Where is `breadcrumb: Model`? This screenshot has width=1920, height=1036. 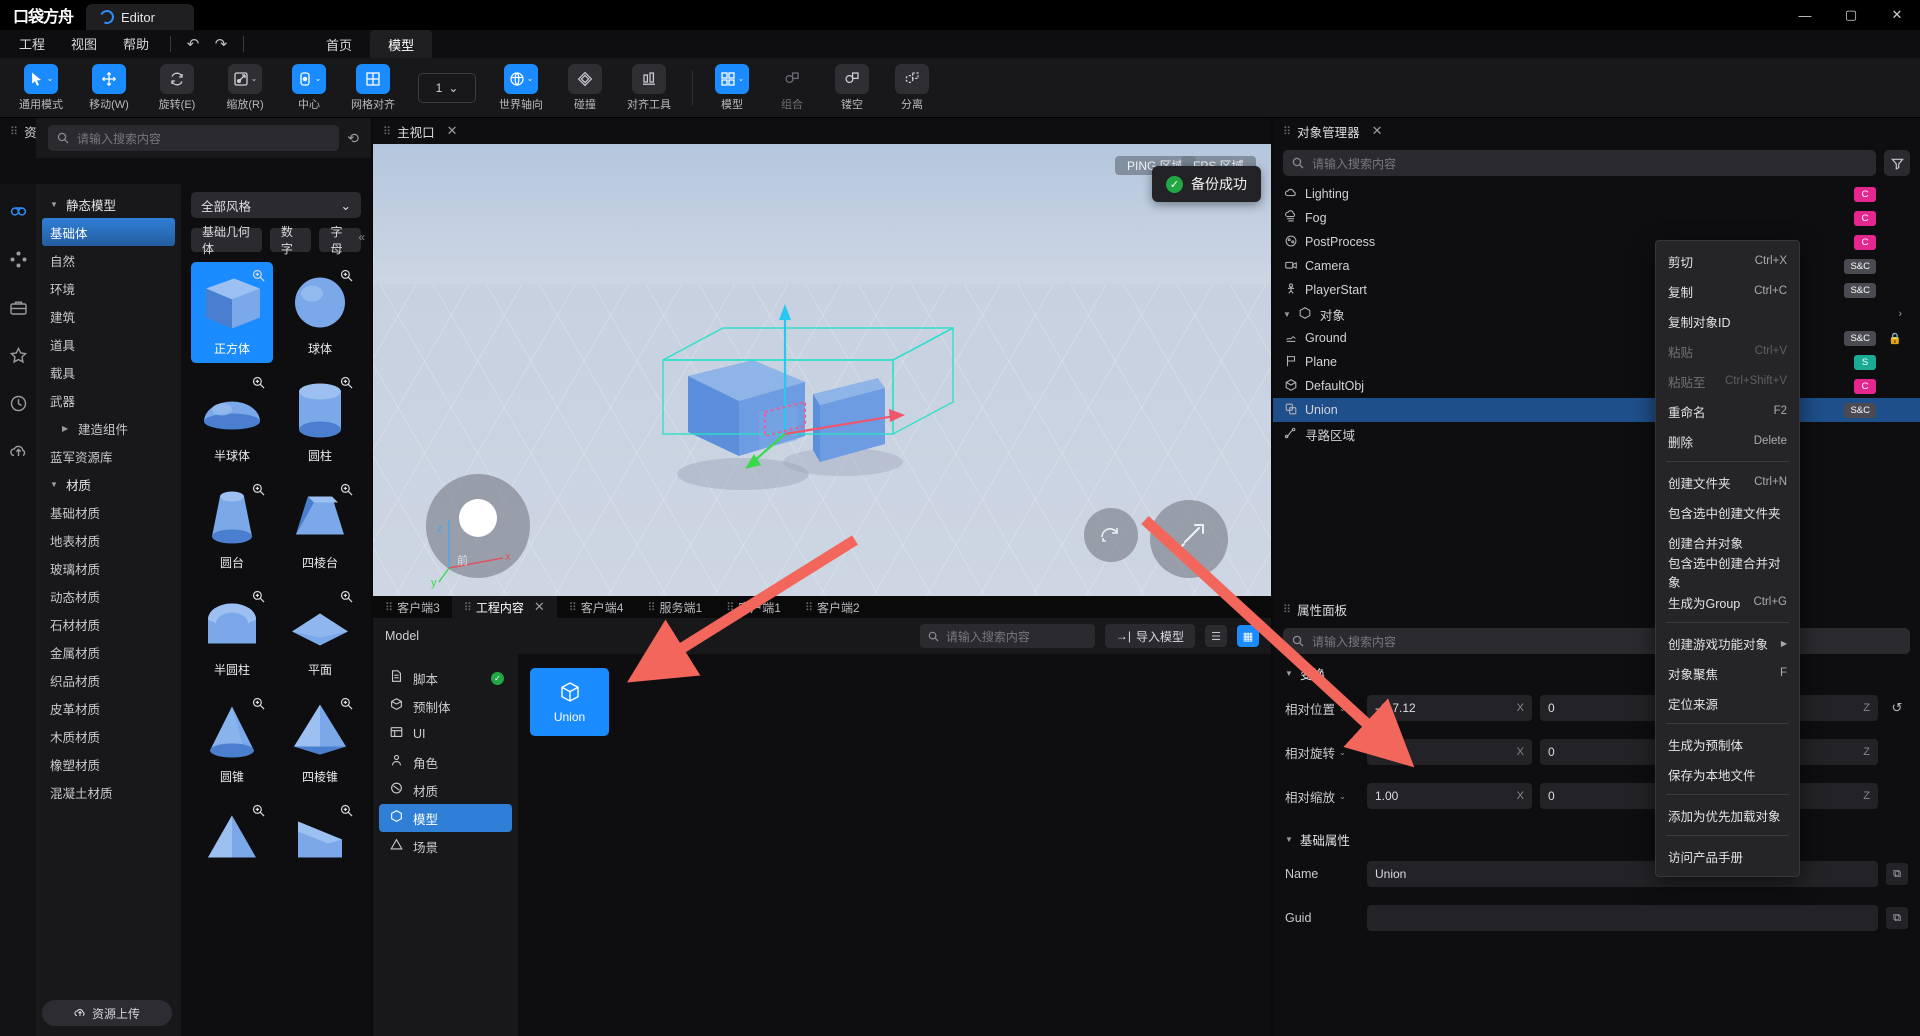
breadcrumb: Model is located at coordinates (402, 636).